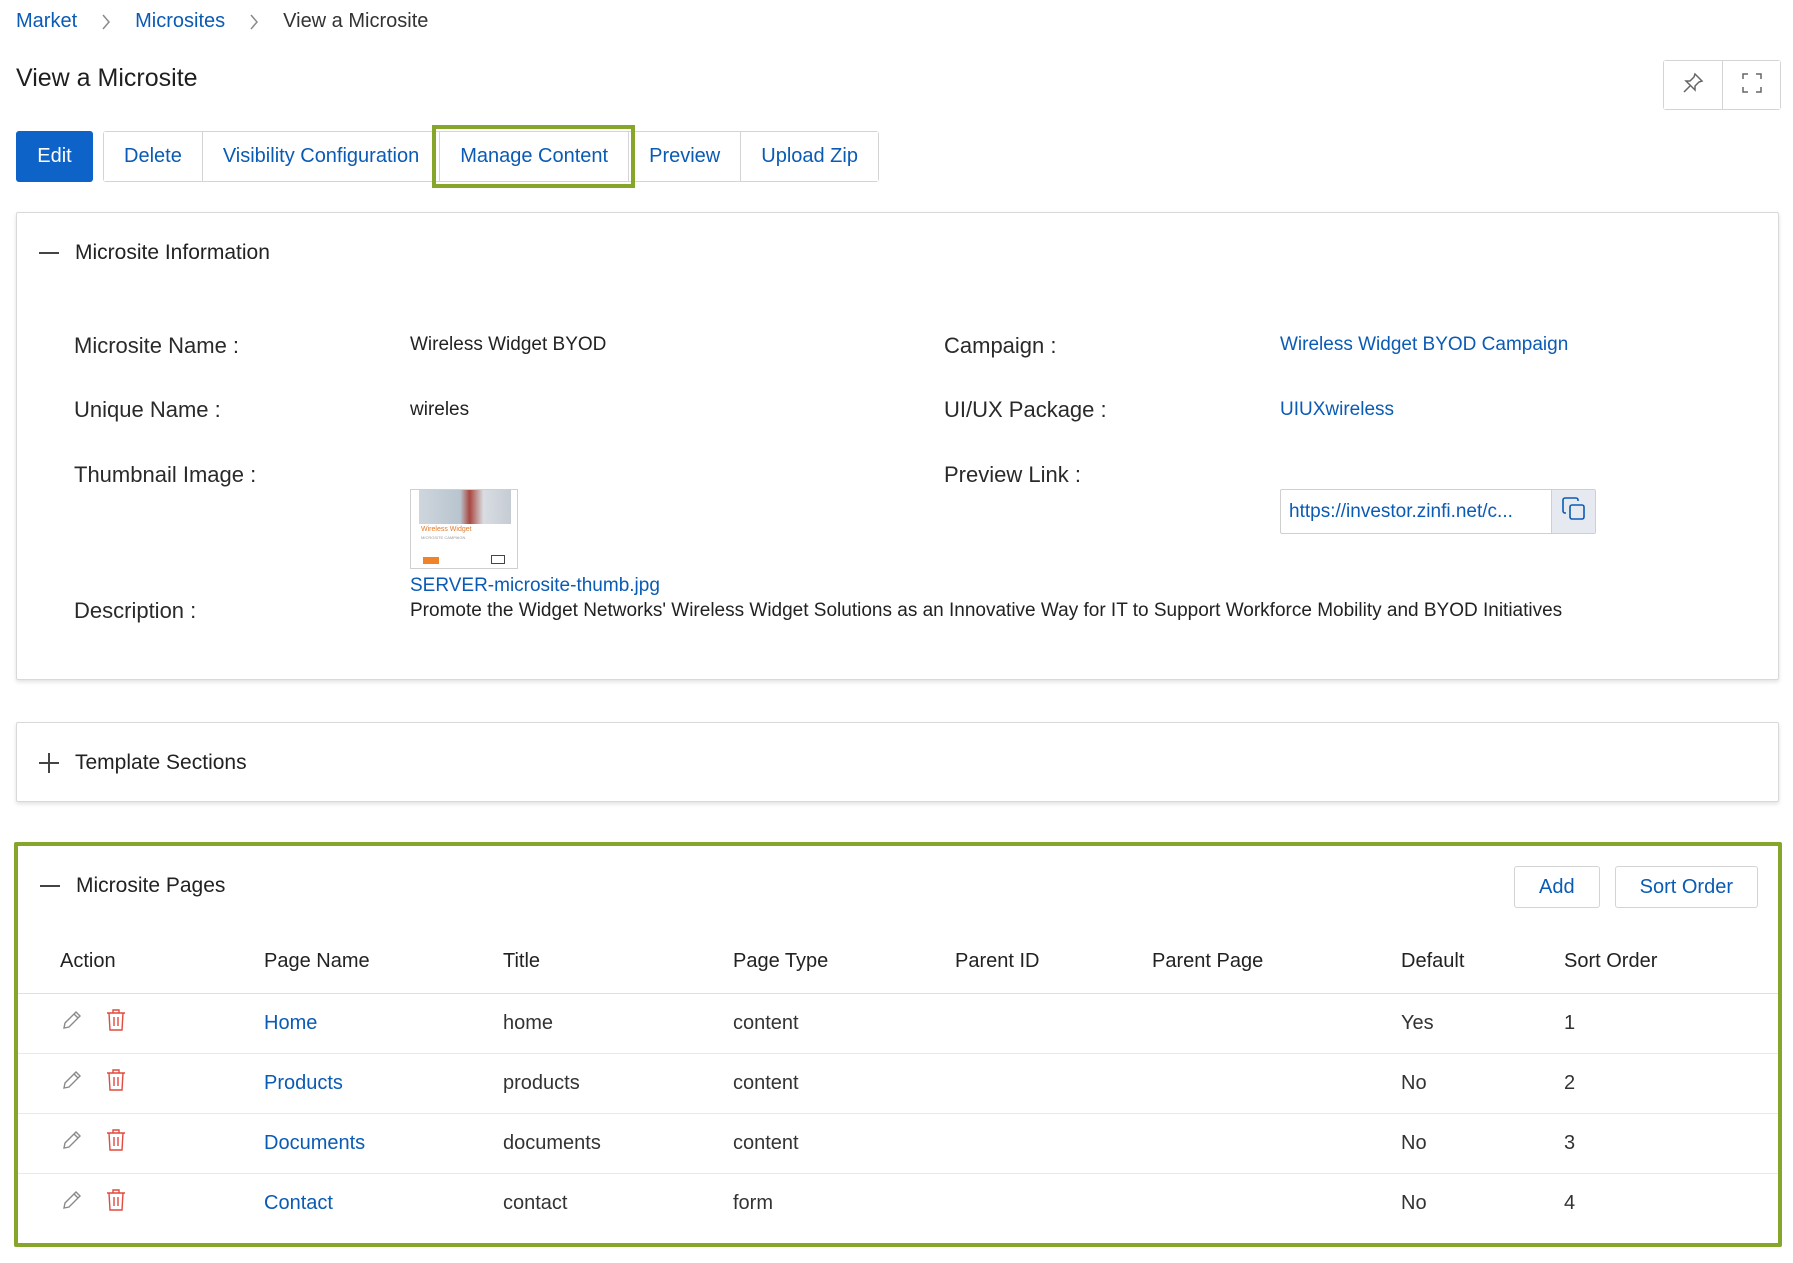 The height and width of the screenshot is (1263, 1793). I want to click on thumbnail-caption: Wireless Widget, so click(446, 529).